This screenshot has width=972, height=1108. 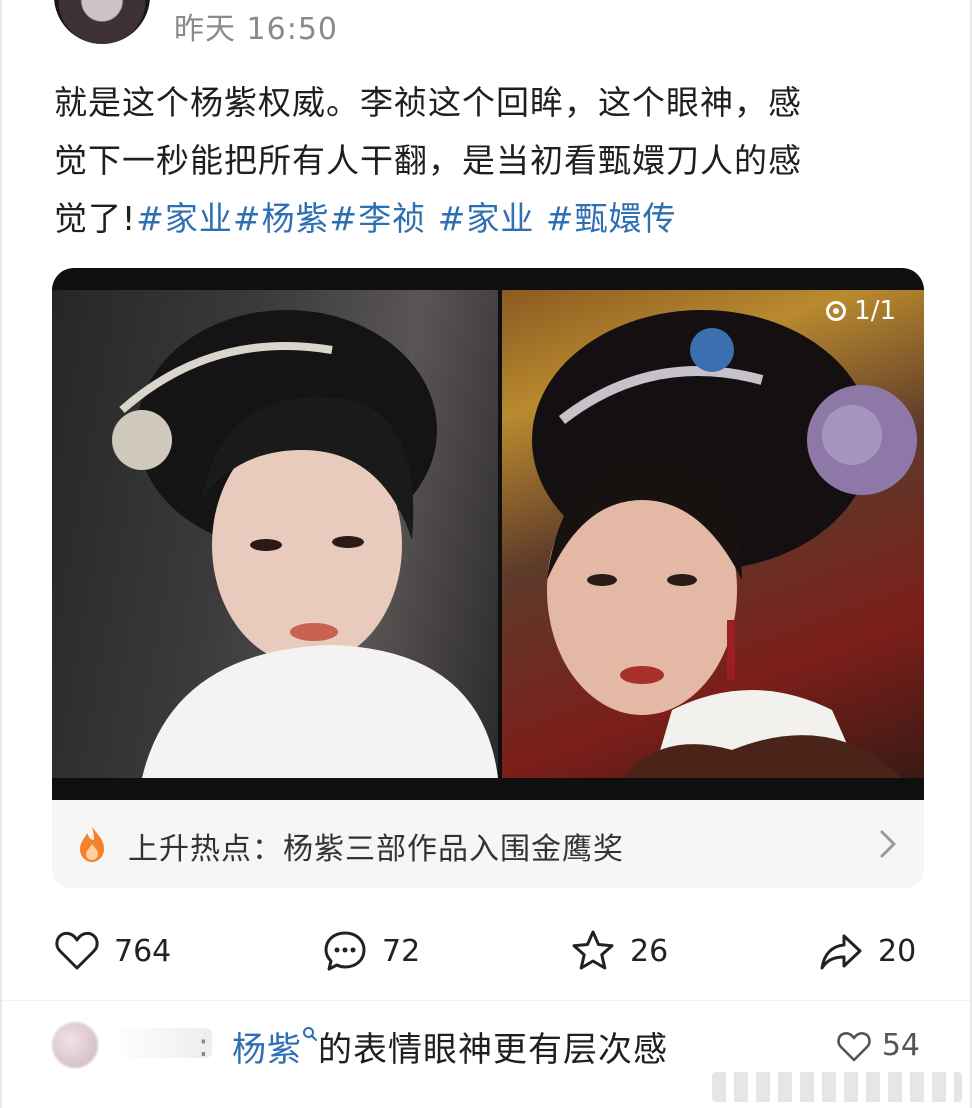 What do you see at coordinates (203, 1045) in the screenshot?
I see `comment-colon: :` at bounding box center [203, 1045].